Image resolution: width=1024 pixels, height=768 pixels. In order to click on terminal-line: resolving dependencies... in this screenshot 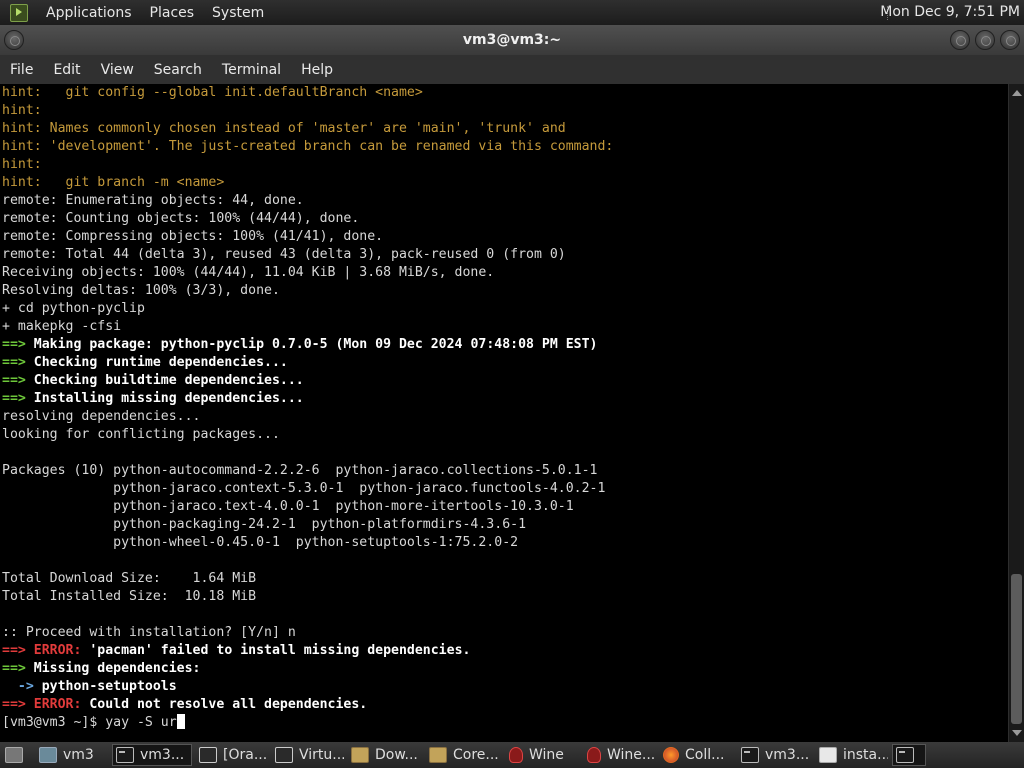, I will do `click(504, 417)`.